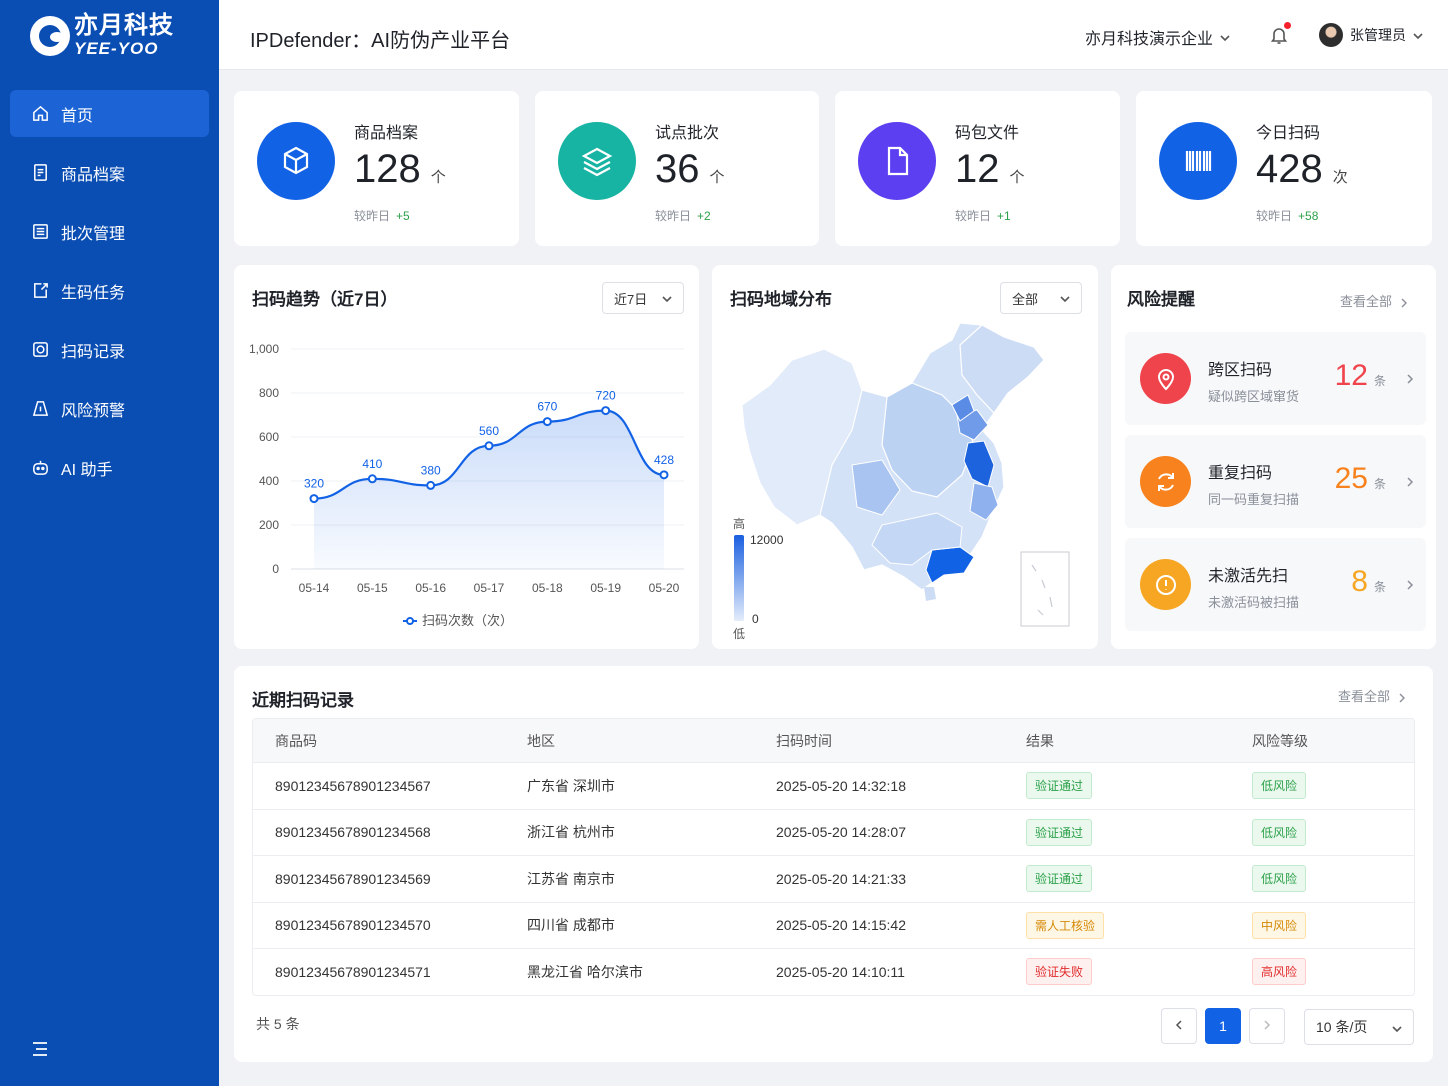 The width and height of the screenshot is (1448, 1086). I want to click on stat-card-products: 商品档案 128 个 较昨日 +5, so click(376, 168).